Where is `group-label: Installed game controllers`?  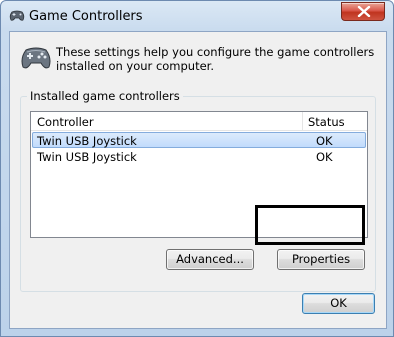
group-label: Installed game controllers is located at coordinates (105, 96).